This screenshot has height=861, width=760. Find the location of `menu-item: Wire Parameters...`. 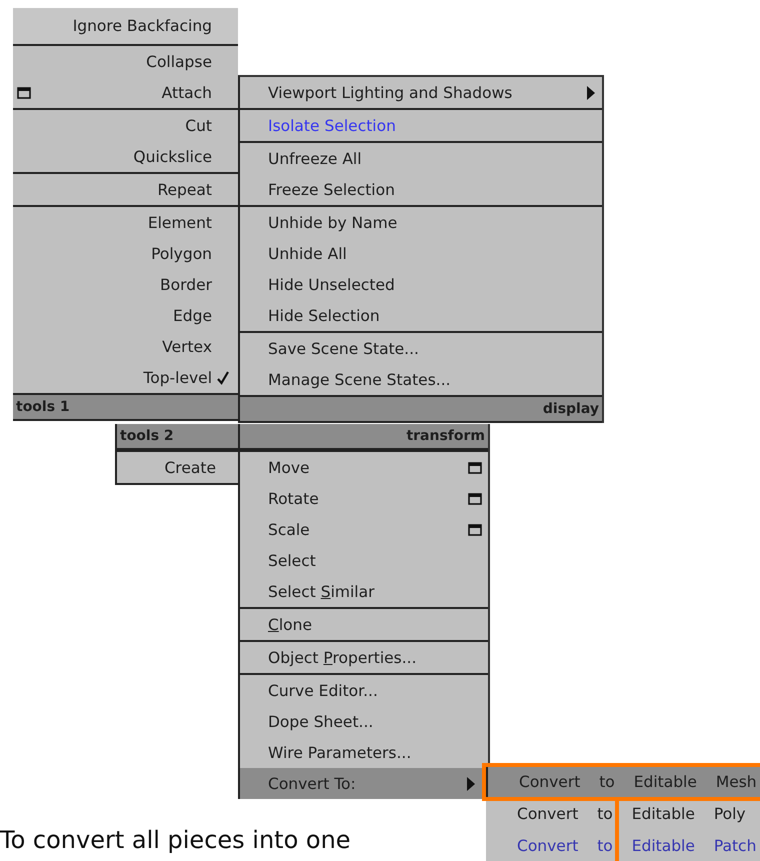

menu-item: Wire Parameters... is located at coordinates (364, 752).